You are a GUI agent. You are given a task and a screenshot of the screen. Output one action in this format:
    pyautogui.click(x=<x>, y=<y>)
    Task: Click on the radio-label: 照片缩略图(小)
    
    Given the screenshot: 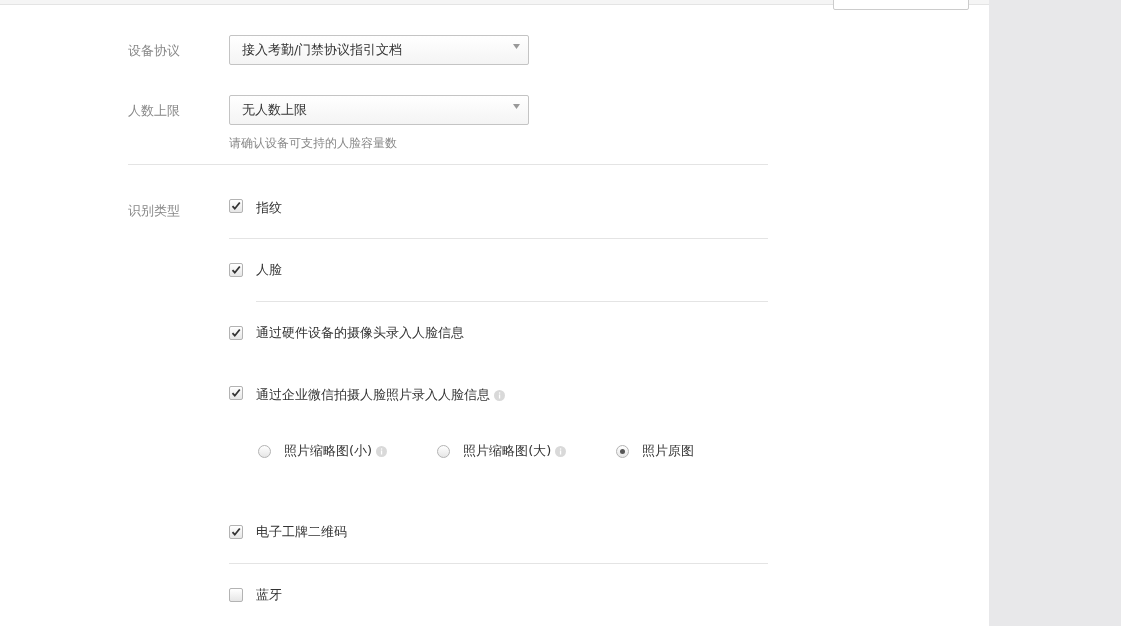 What is the action you would take?
    pyautogui.click(x=328, y=451)
    